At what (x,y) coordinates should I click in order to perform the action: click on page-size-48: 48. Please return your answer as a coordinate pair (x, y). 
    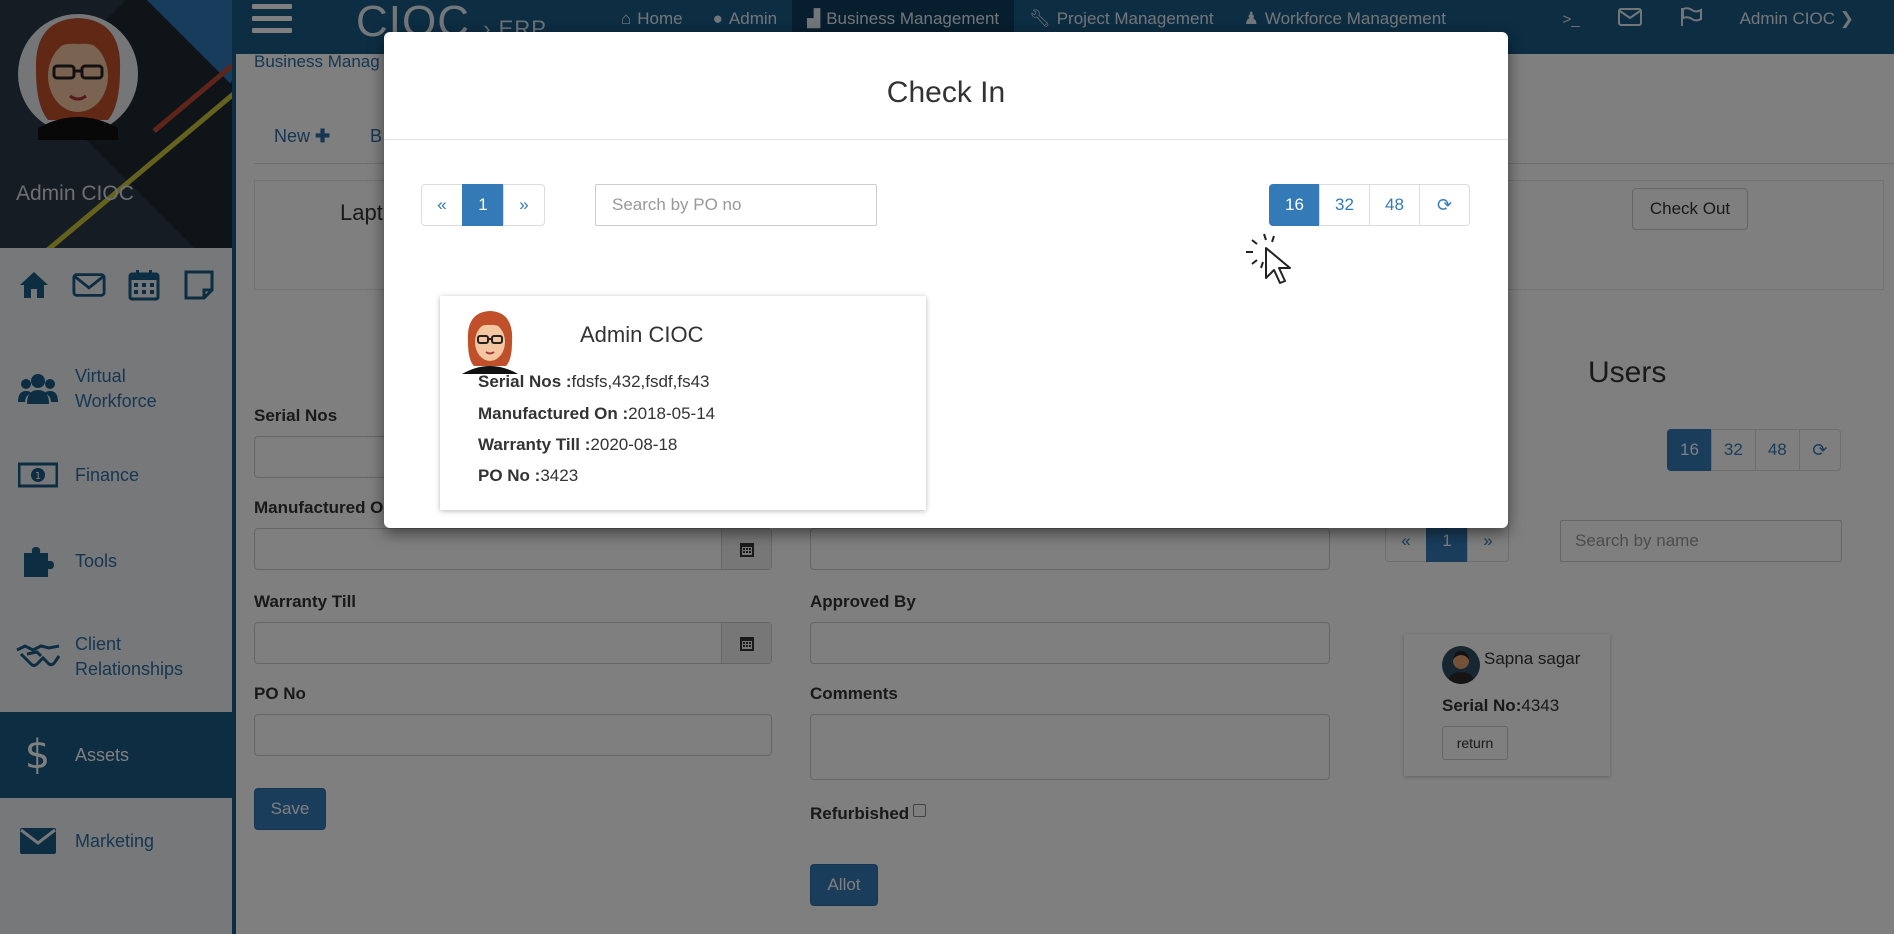
    Looking at the image, I should click on (1394, 205).